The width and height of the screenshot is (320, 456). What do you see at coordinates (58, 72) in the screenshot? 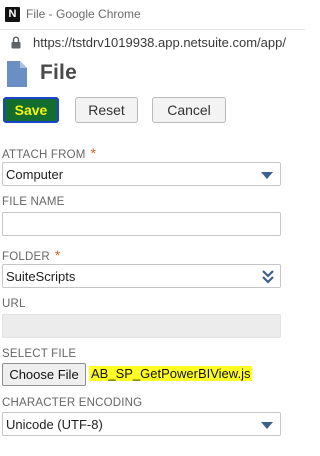
I see `page-title: File` at bounding box center [58, 72].